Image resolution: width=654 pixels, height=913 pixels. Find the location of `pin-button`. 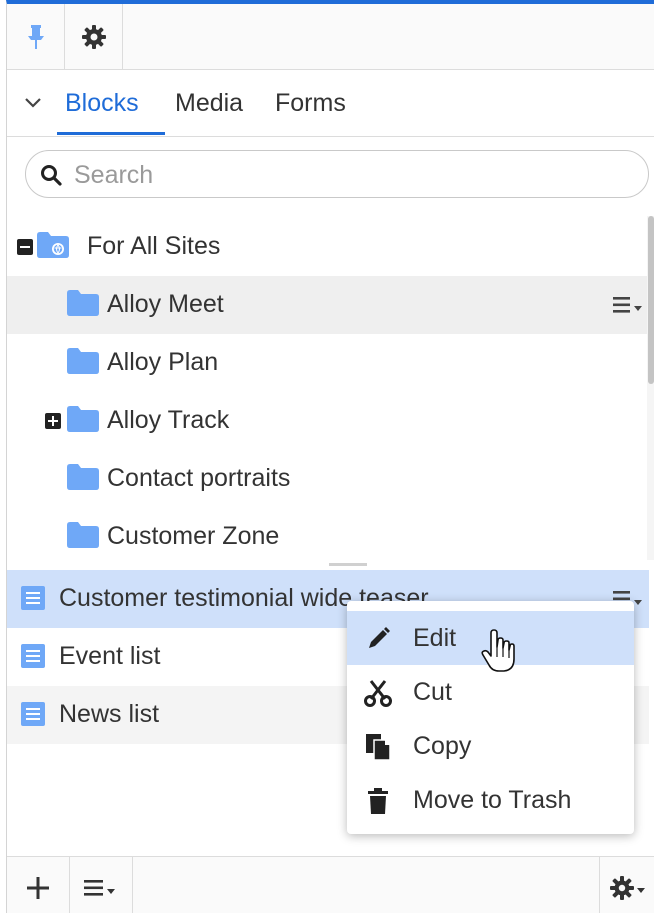

pin-button is located at coordinates (36, 37).